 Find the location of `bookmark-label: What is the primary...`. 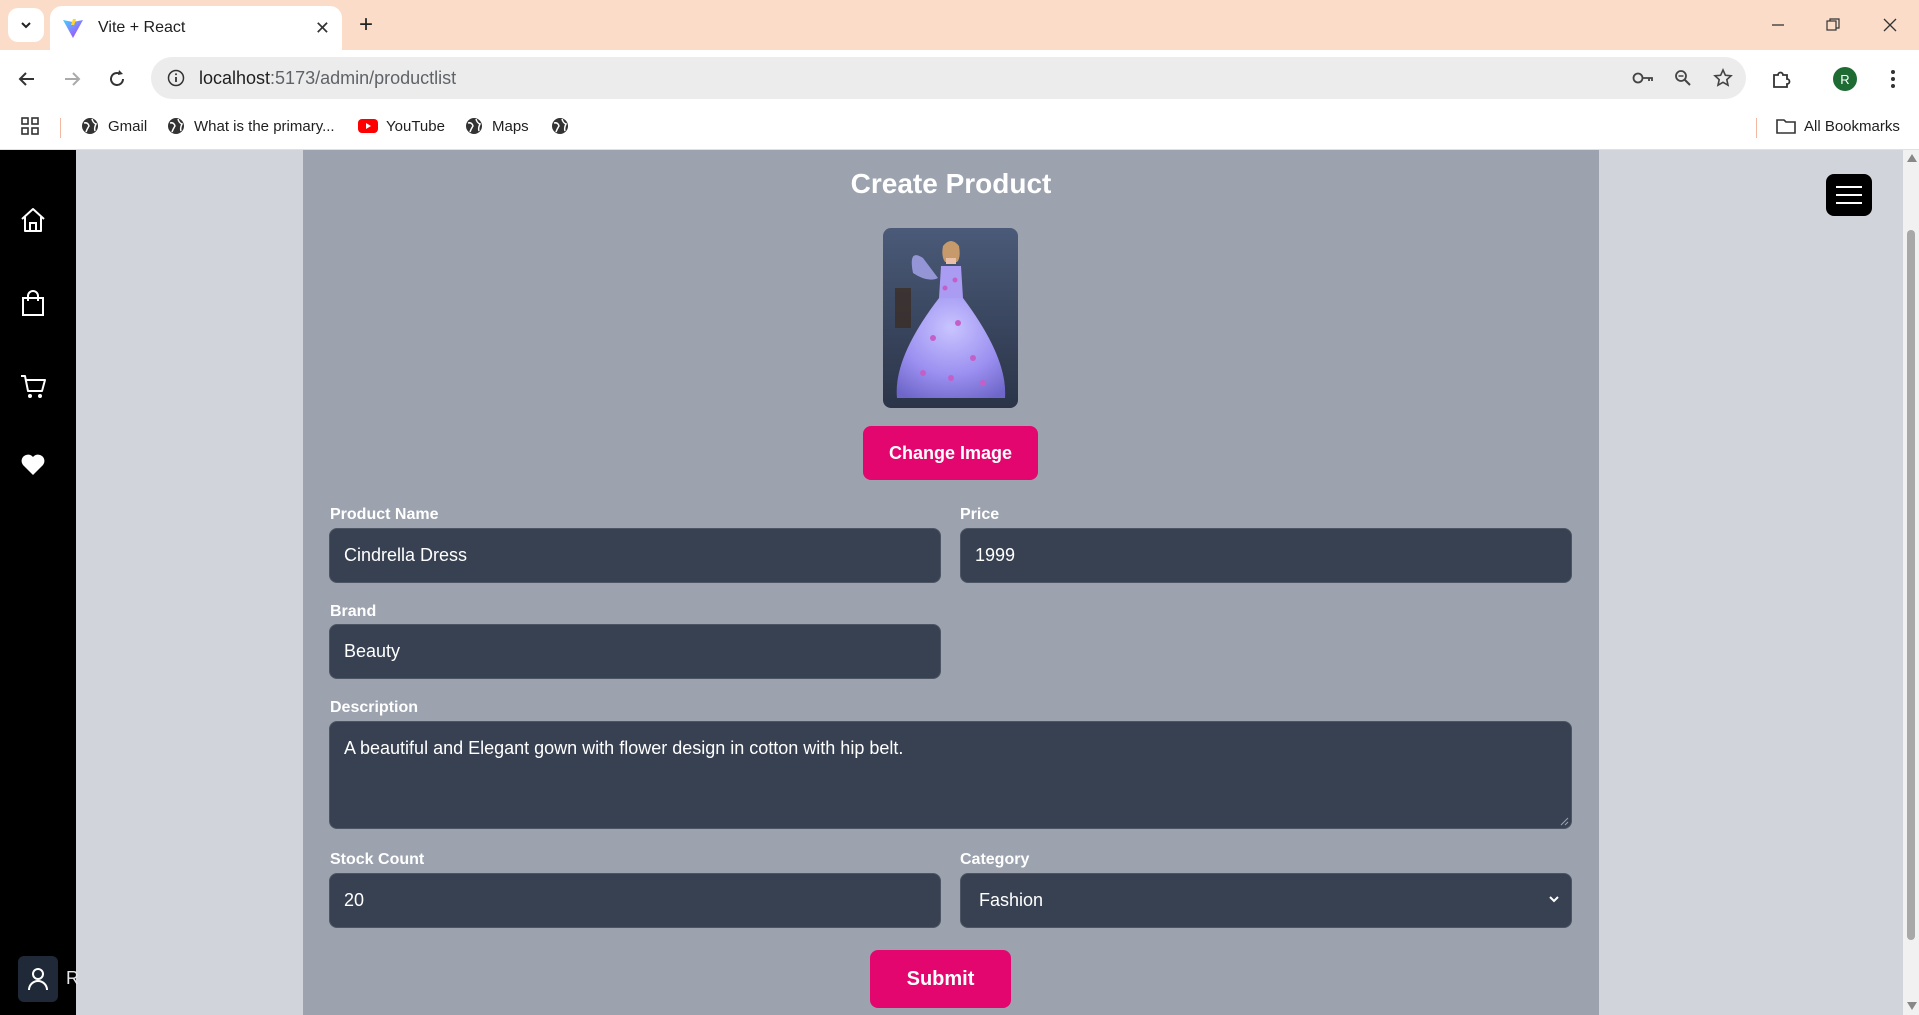

bookmark-label: What is the primary... is located at coordinates (264, 126).